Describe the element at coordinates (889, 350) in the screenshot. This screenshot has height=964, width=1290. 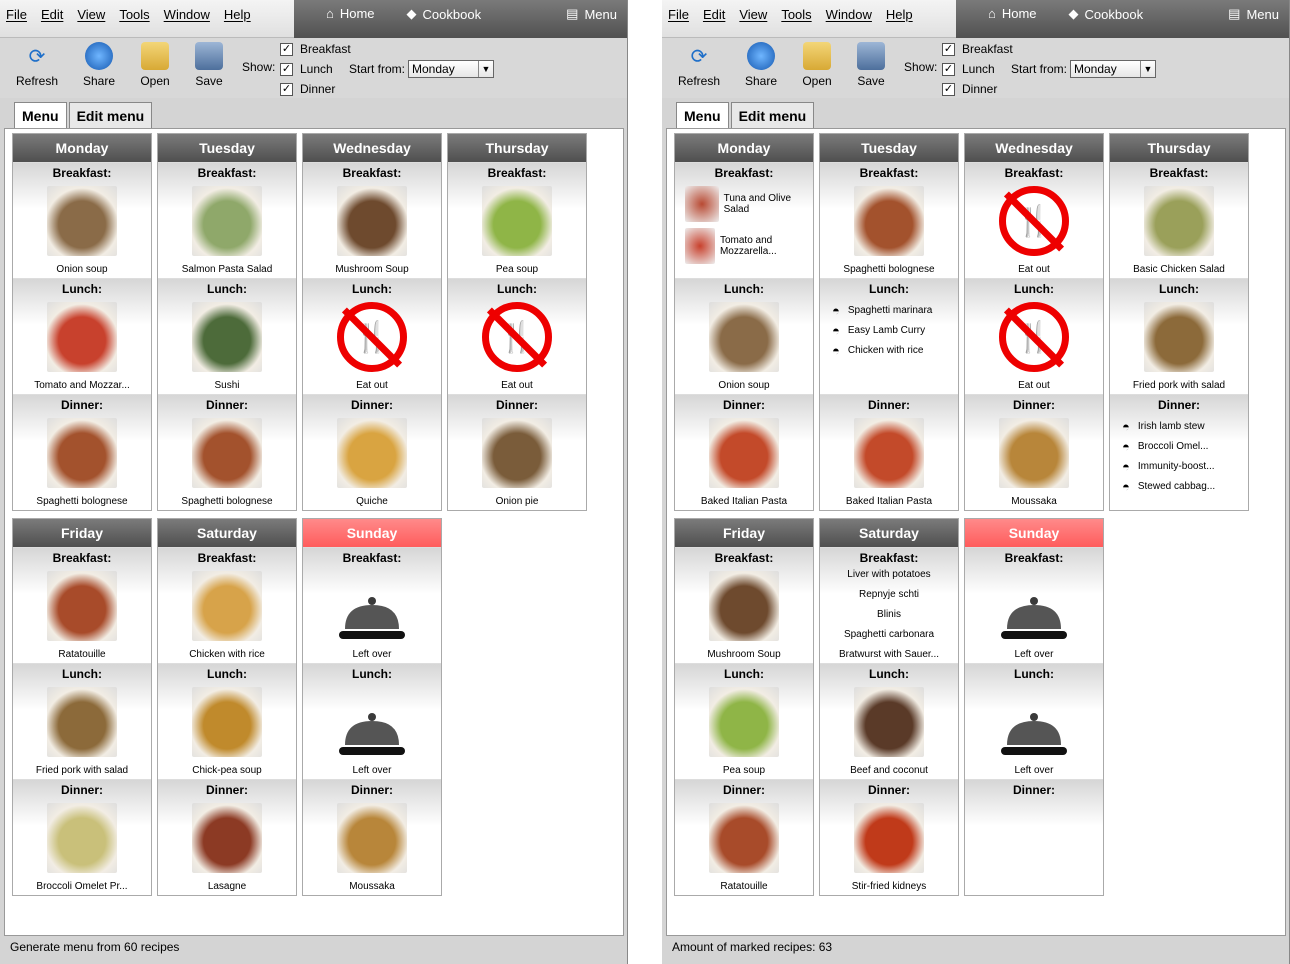
I see `recipe-list-item: ◓ Chicken with rice` at that location.